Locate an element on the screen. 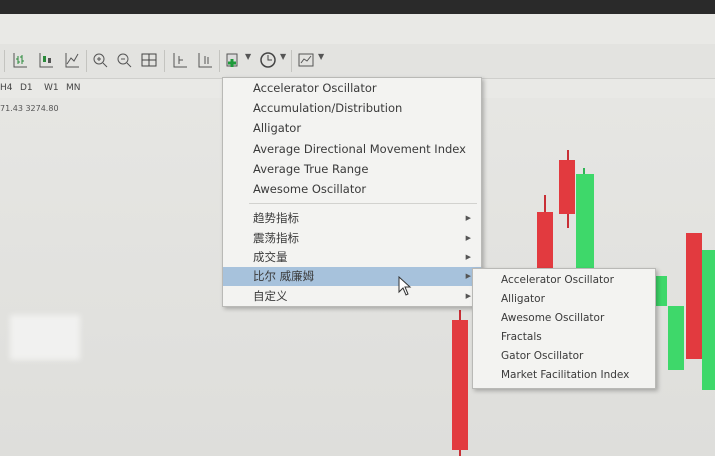  menu-item-label: Accumulation/Distribution is located at coordinates (328, 108).